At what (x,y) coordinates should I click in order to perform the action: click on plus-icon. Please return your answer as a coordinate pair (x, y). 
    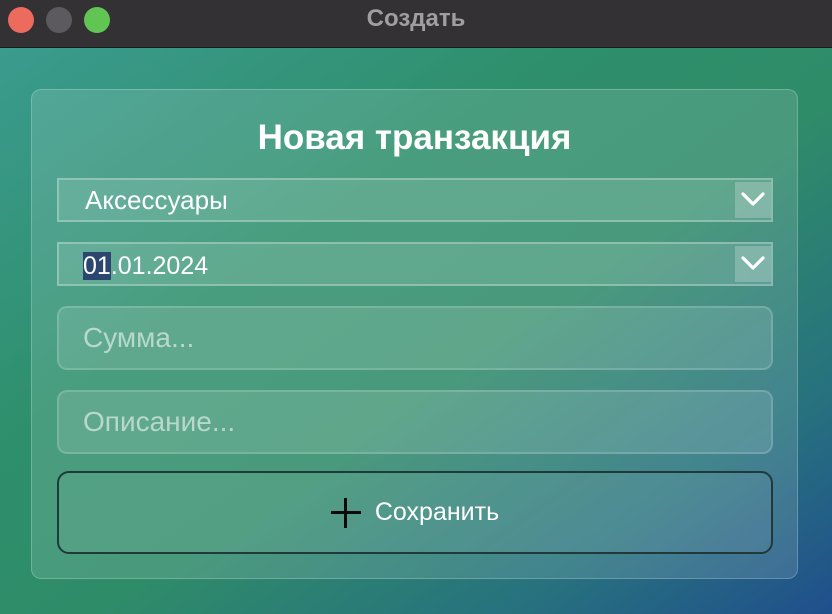
    Looking at the image, I should click on (345, 512).